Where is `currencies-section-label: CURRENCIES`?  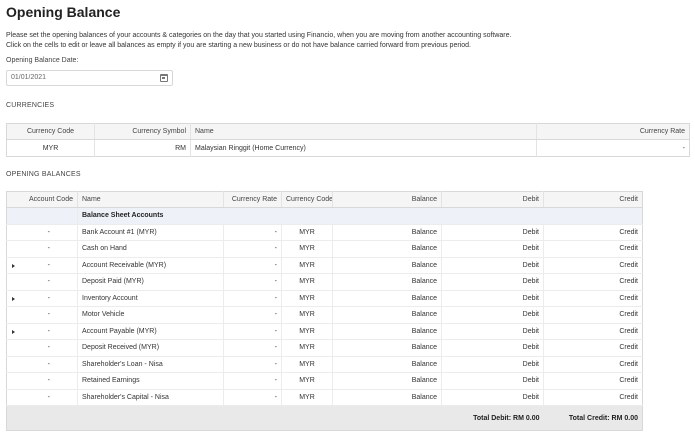 currencies-section-label: CURRENCIES is located at coordinates (30, 105).